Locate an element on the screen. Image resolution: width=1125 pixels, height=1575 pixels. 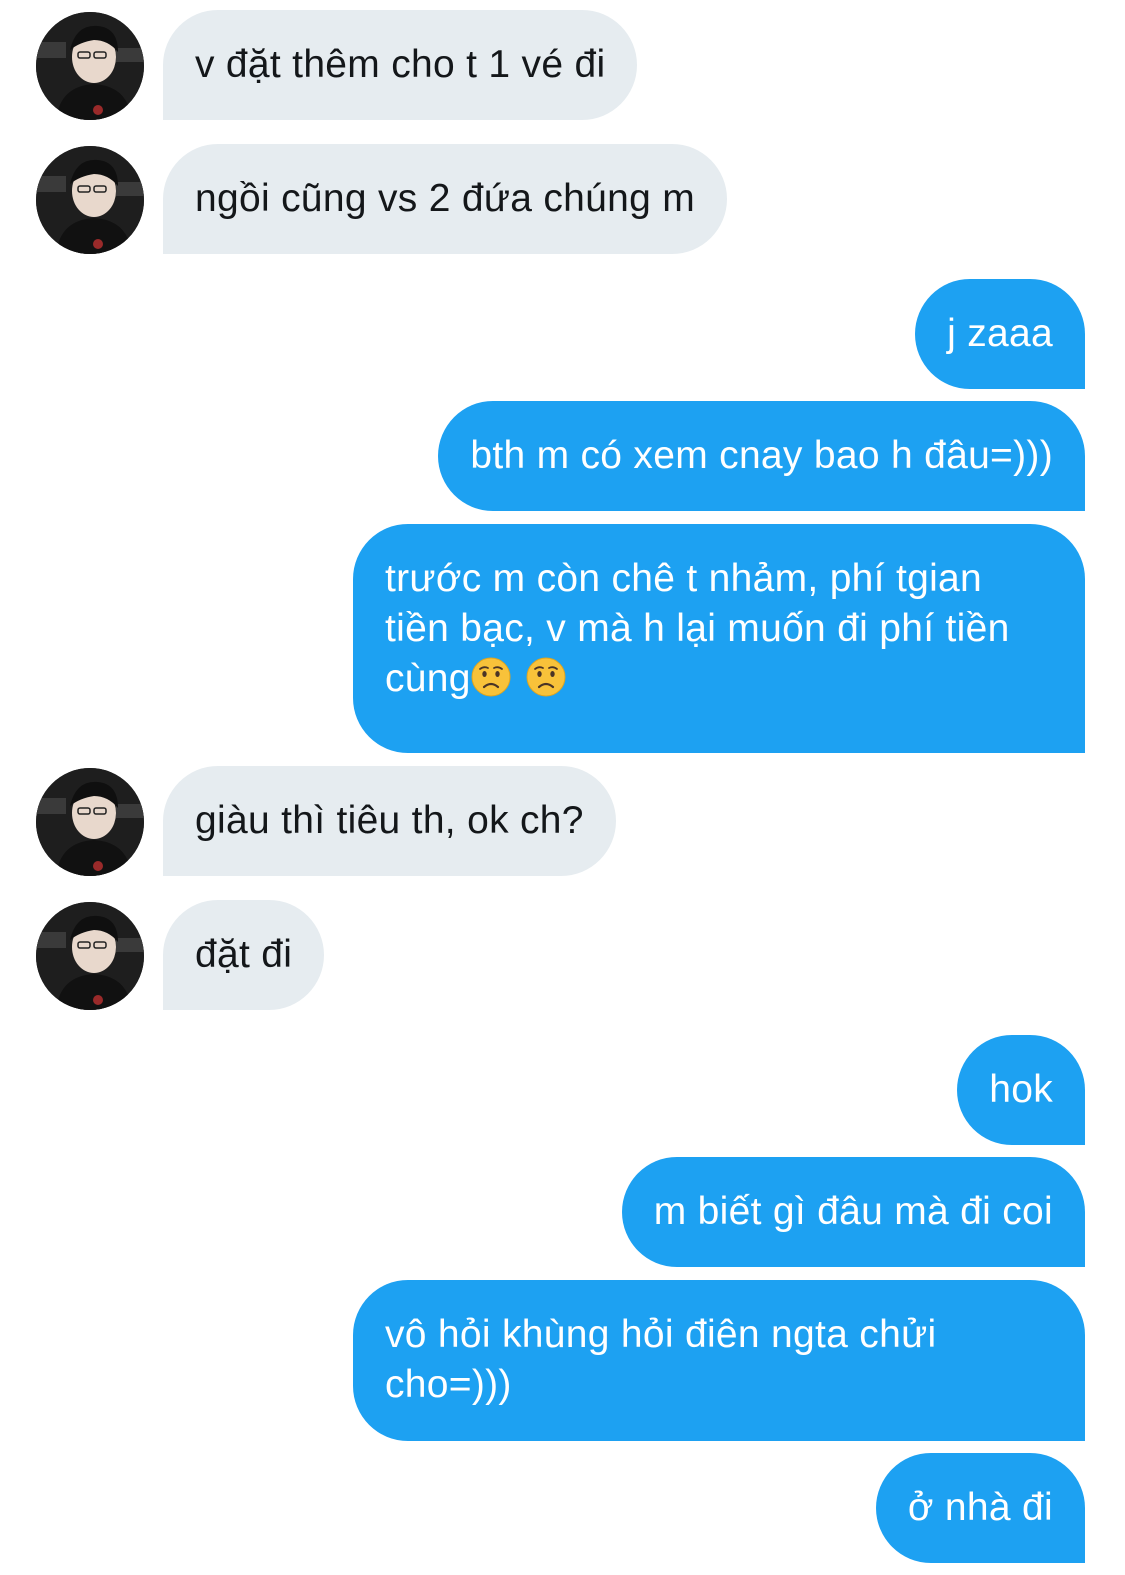
incoming-message: ngồi cũng vs 2 đứa chúng m is located at coordinates (445, 199).